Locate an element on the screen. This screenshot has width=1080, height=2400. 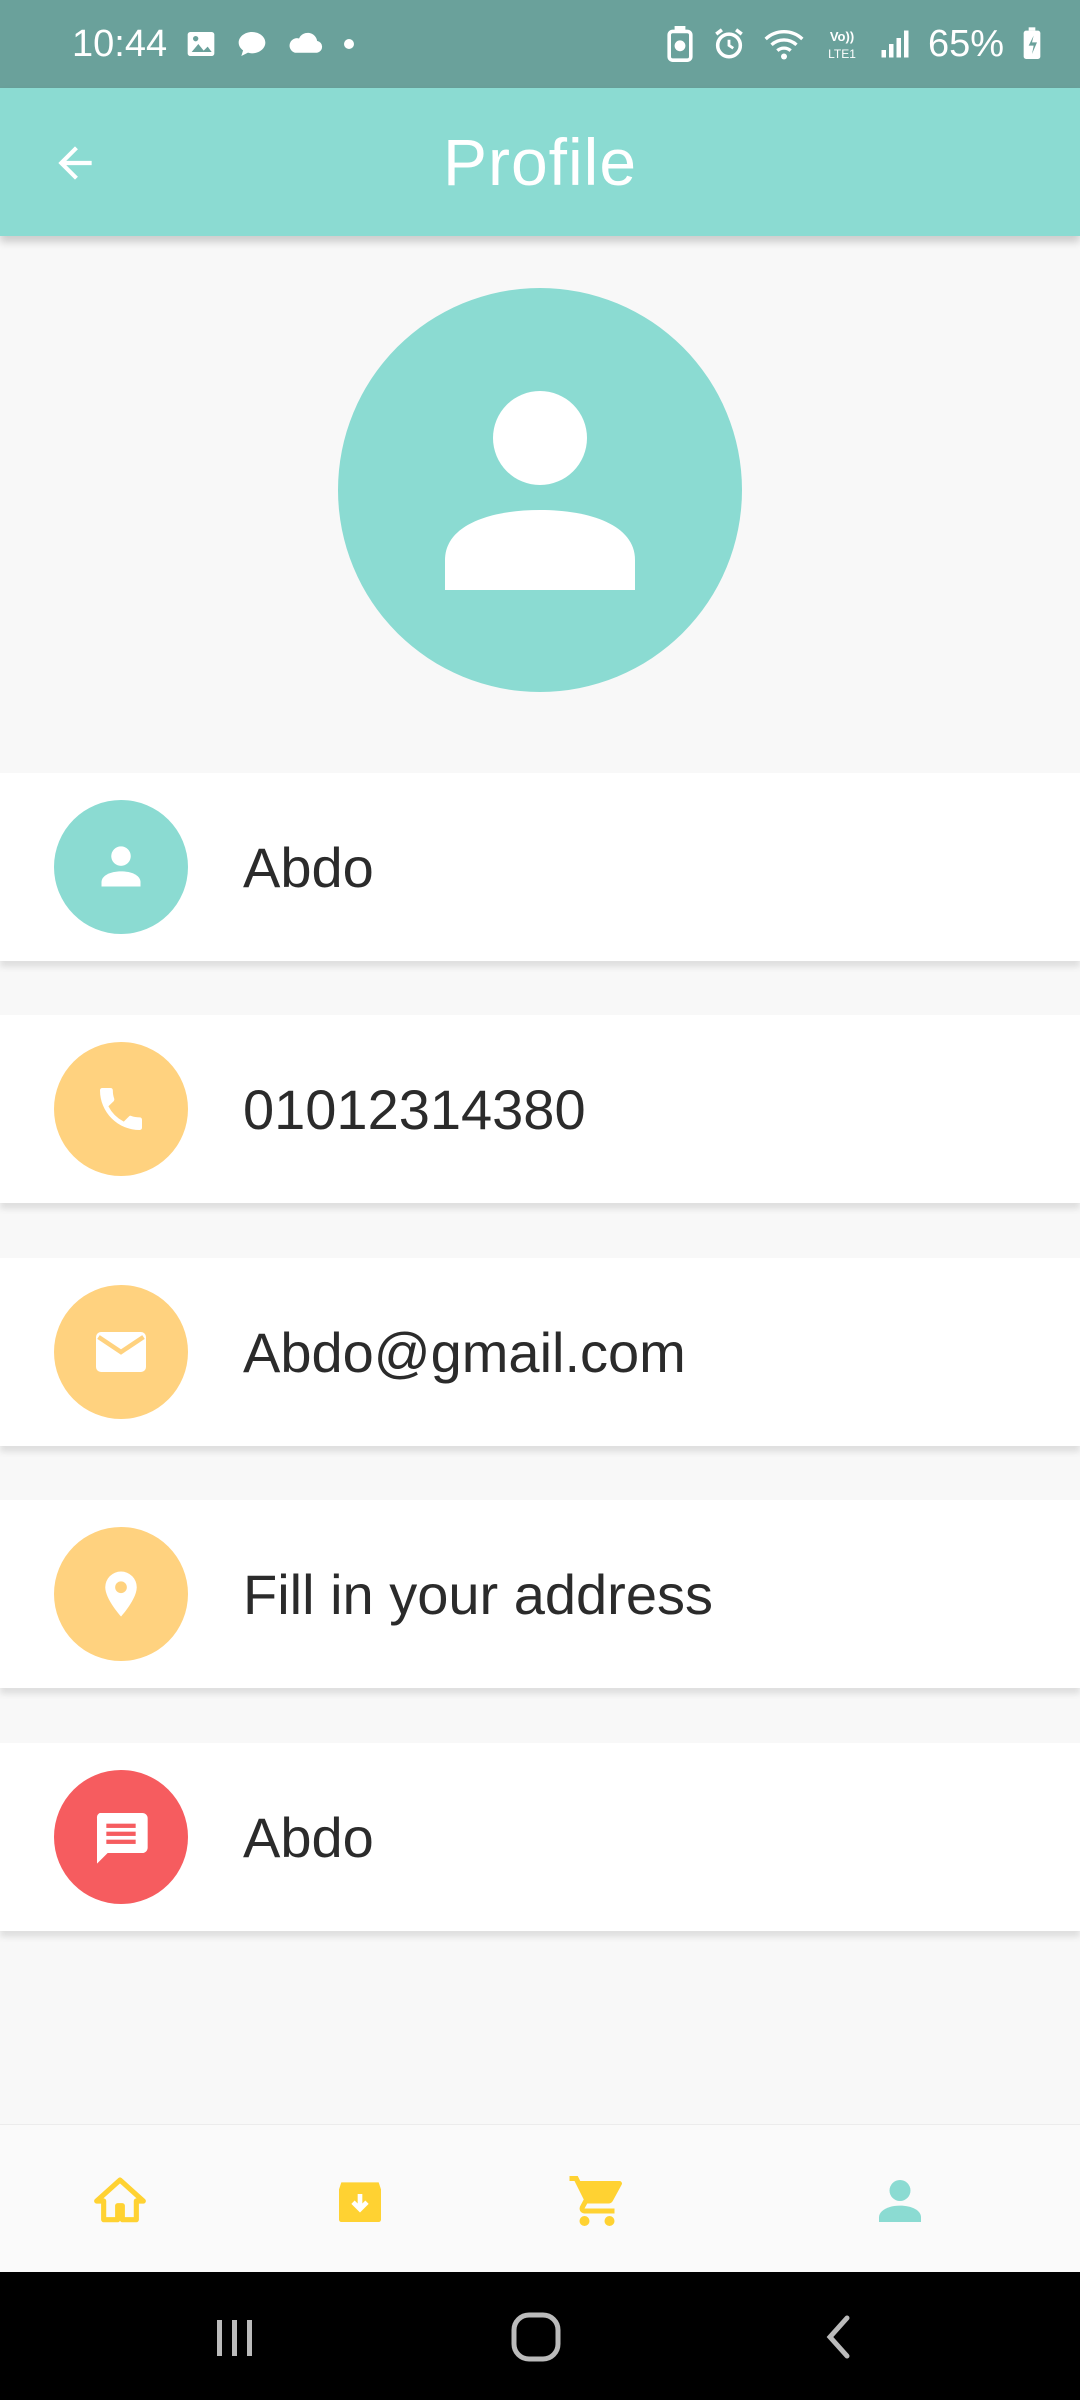
wifi-icon is located at coordinates (784, 44).